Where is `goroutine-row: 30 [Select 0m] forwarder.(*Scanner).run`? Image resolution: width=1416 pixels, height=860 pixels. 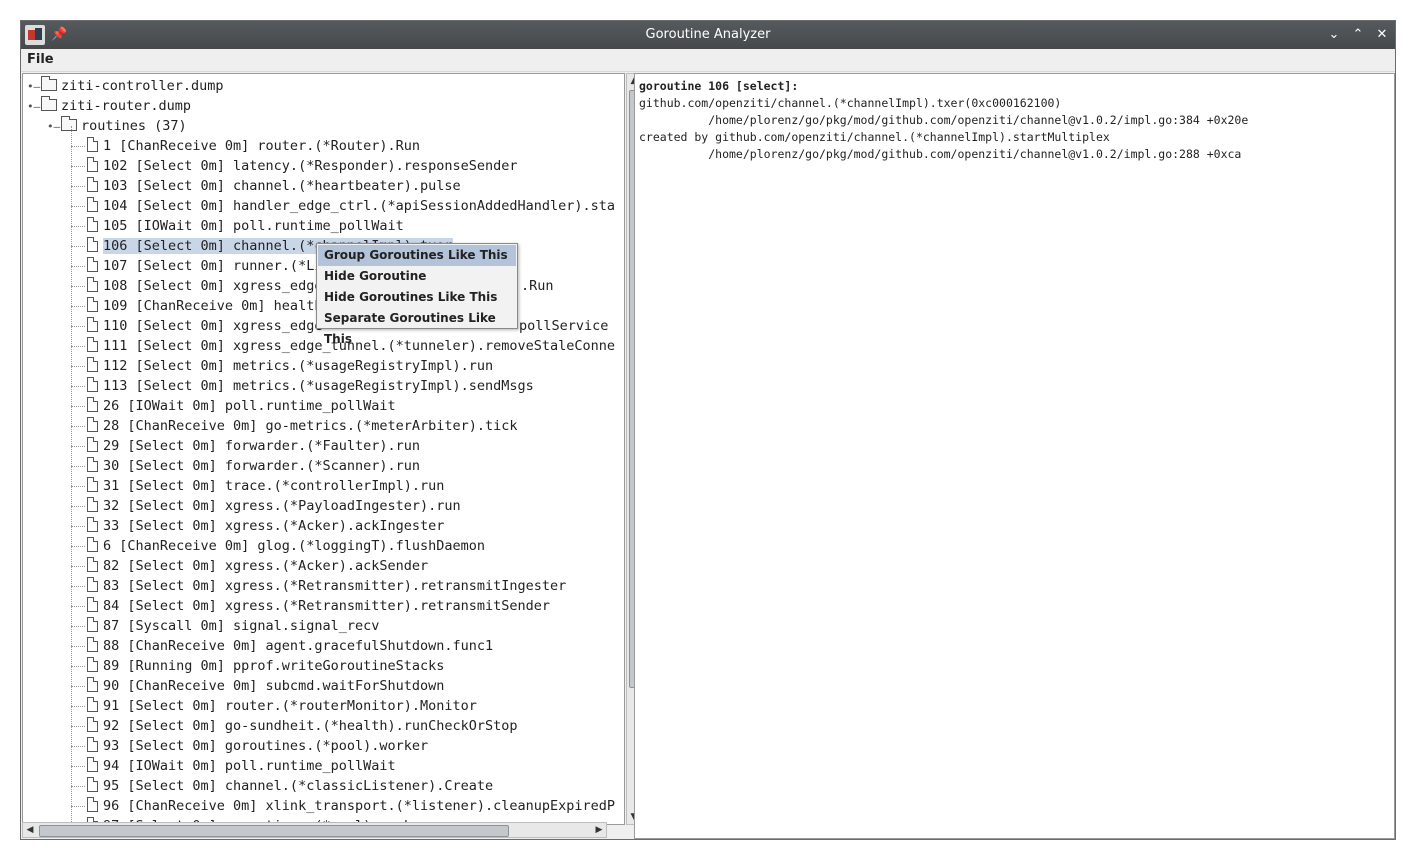
goroutine-row: 30 [Select 0m] forwarder.(*Scanner).run is located at coordinates (253, 466).